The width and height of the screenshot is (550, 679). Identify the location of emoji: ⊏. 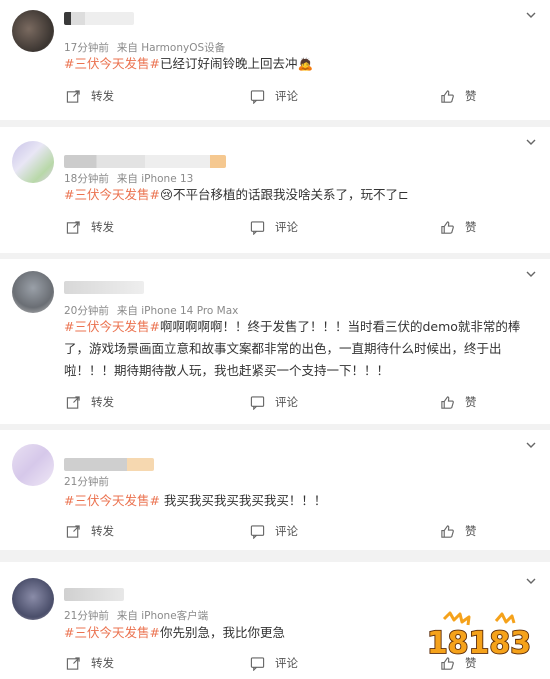
(403, 194).